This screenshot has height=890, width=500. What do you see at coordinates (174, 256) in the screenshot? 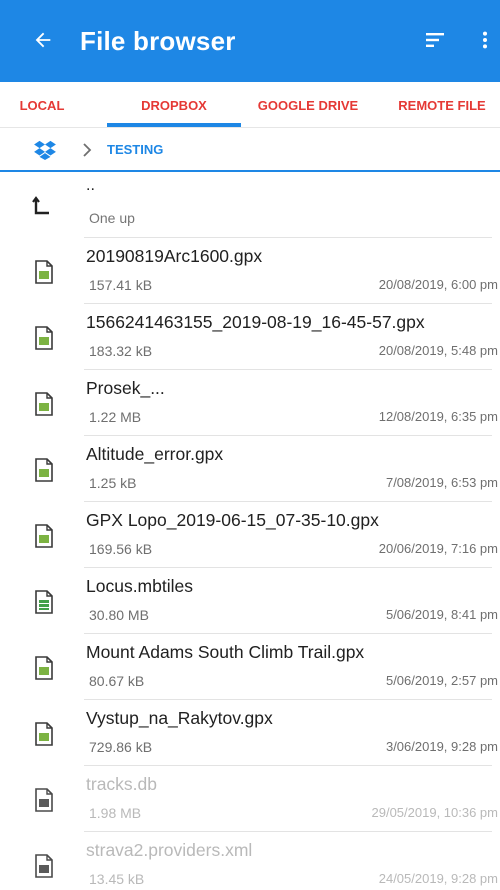
I see `file-name: 20190819Arc1600.gpx` at bounding box center [174, 256].